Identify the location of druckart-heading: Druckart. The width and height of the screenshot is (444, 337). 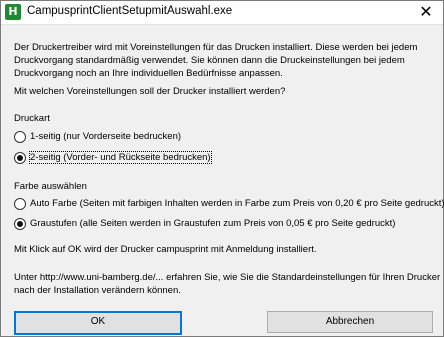
(32, 118).